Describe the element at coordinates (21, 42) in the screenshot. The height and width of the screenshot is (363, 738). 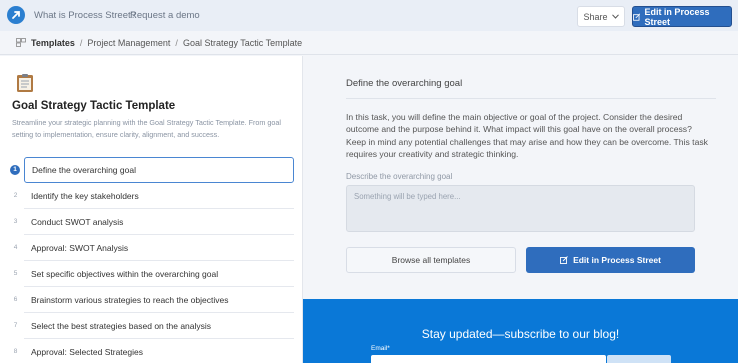
I see `templates-icon` at that location.